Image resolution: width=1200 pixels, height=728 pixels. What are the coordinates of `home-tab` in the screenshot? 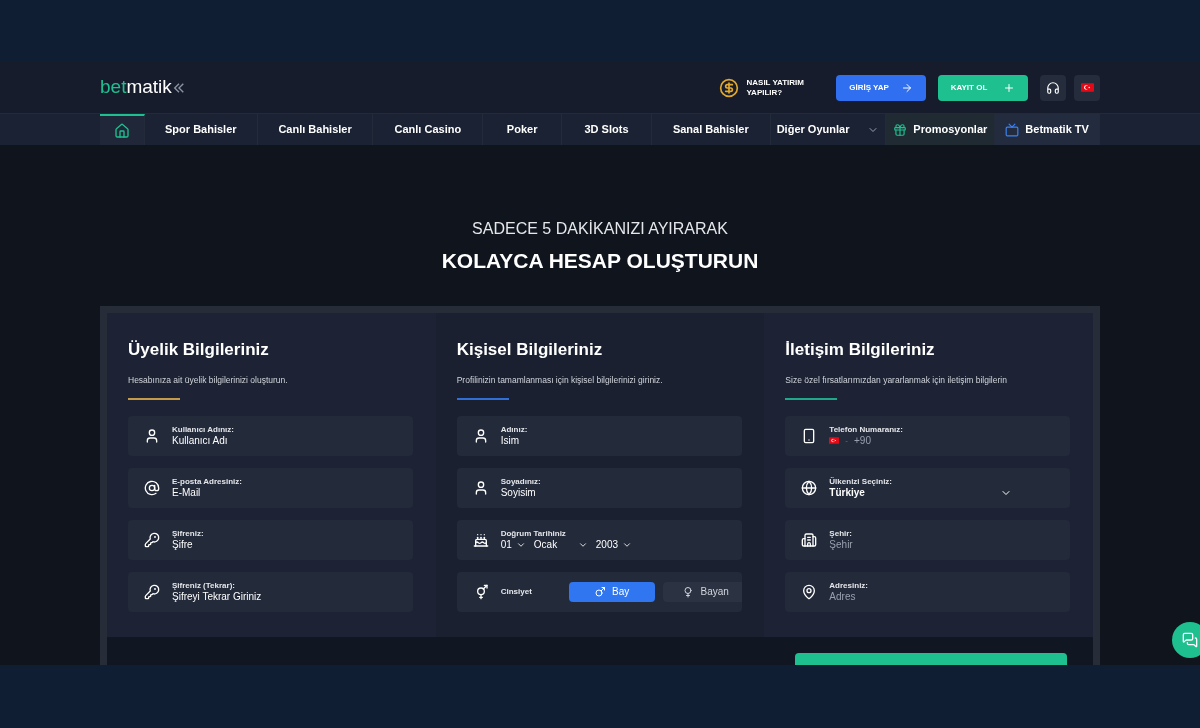 It's located at (122, 129).